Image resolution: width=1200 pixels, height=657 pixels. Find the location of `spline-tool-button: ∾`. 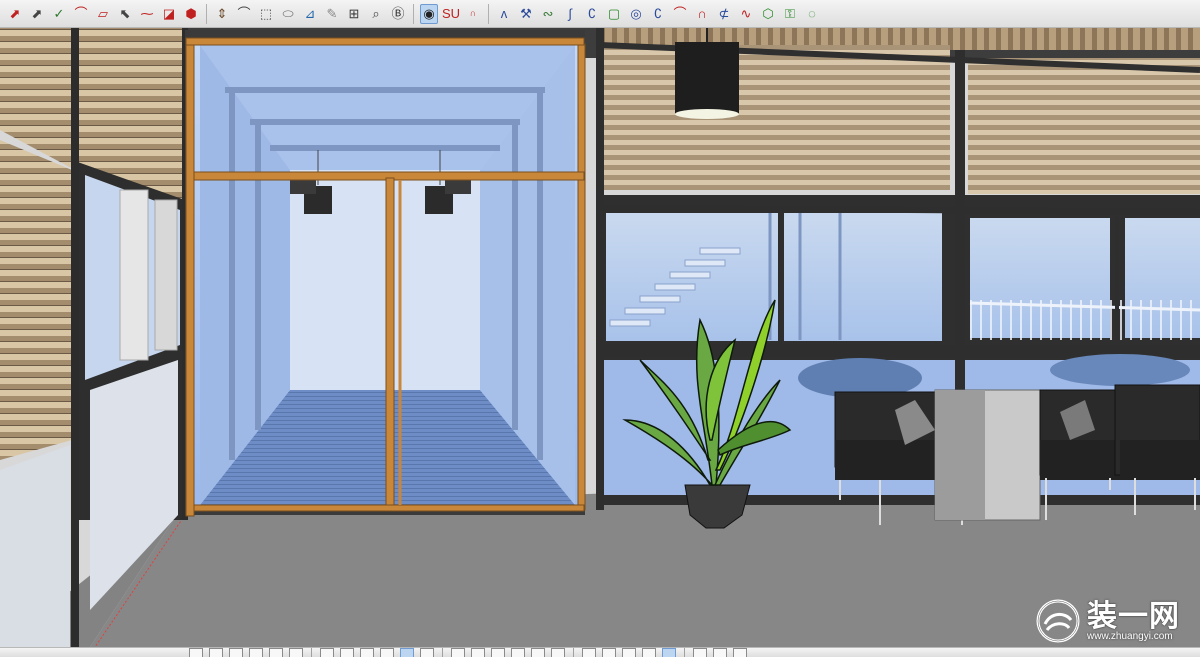

spline-tool-button: ∾ is located at coordinates (548, 14).